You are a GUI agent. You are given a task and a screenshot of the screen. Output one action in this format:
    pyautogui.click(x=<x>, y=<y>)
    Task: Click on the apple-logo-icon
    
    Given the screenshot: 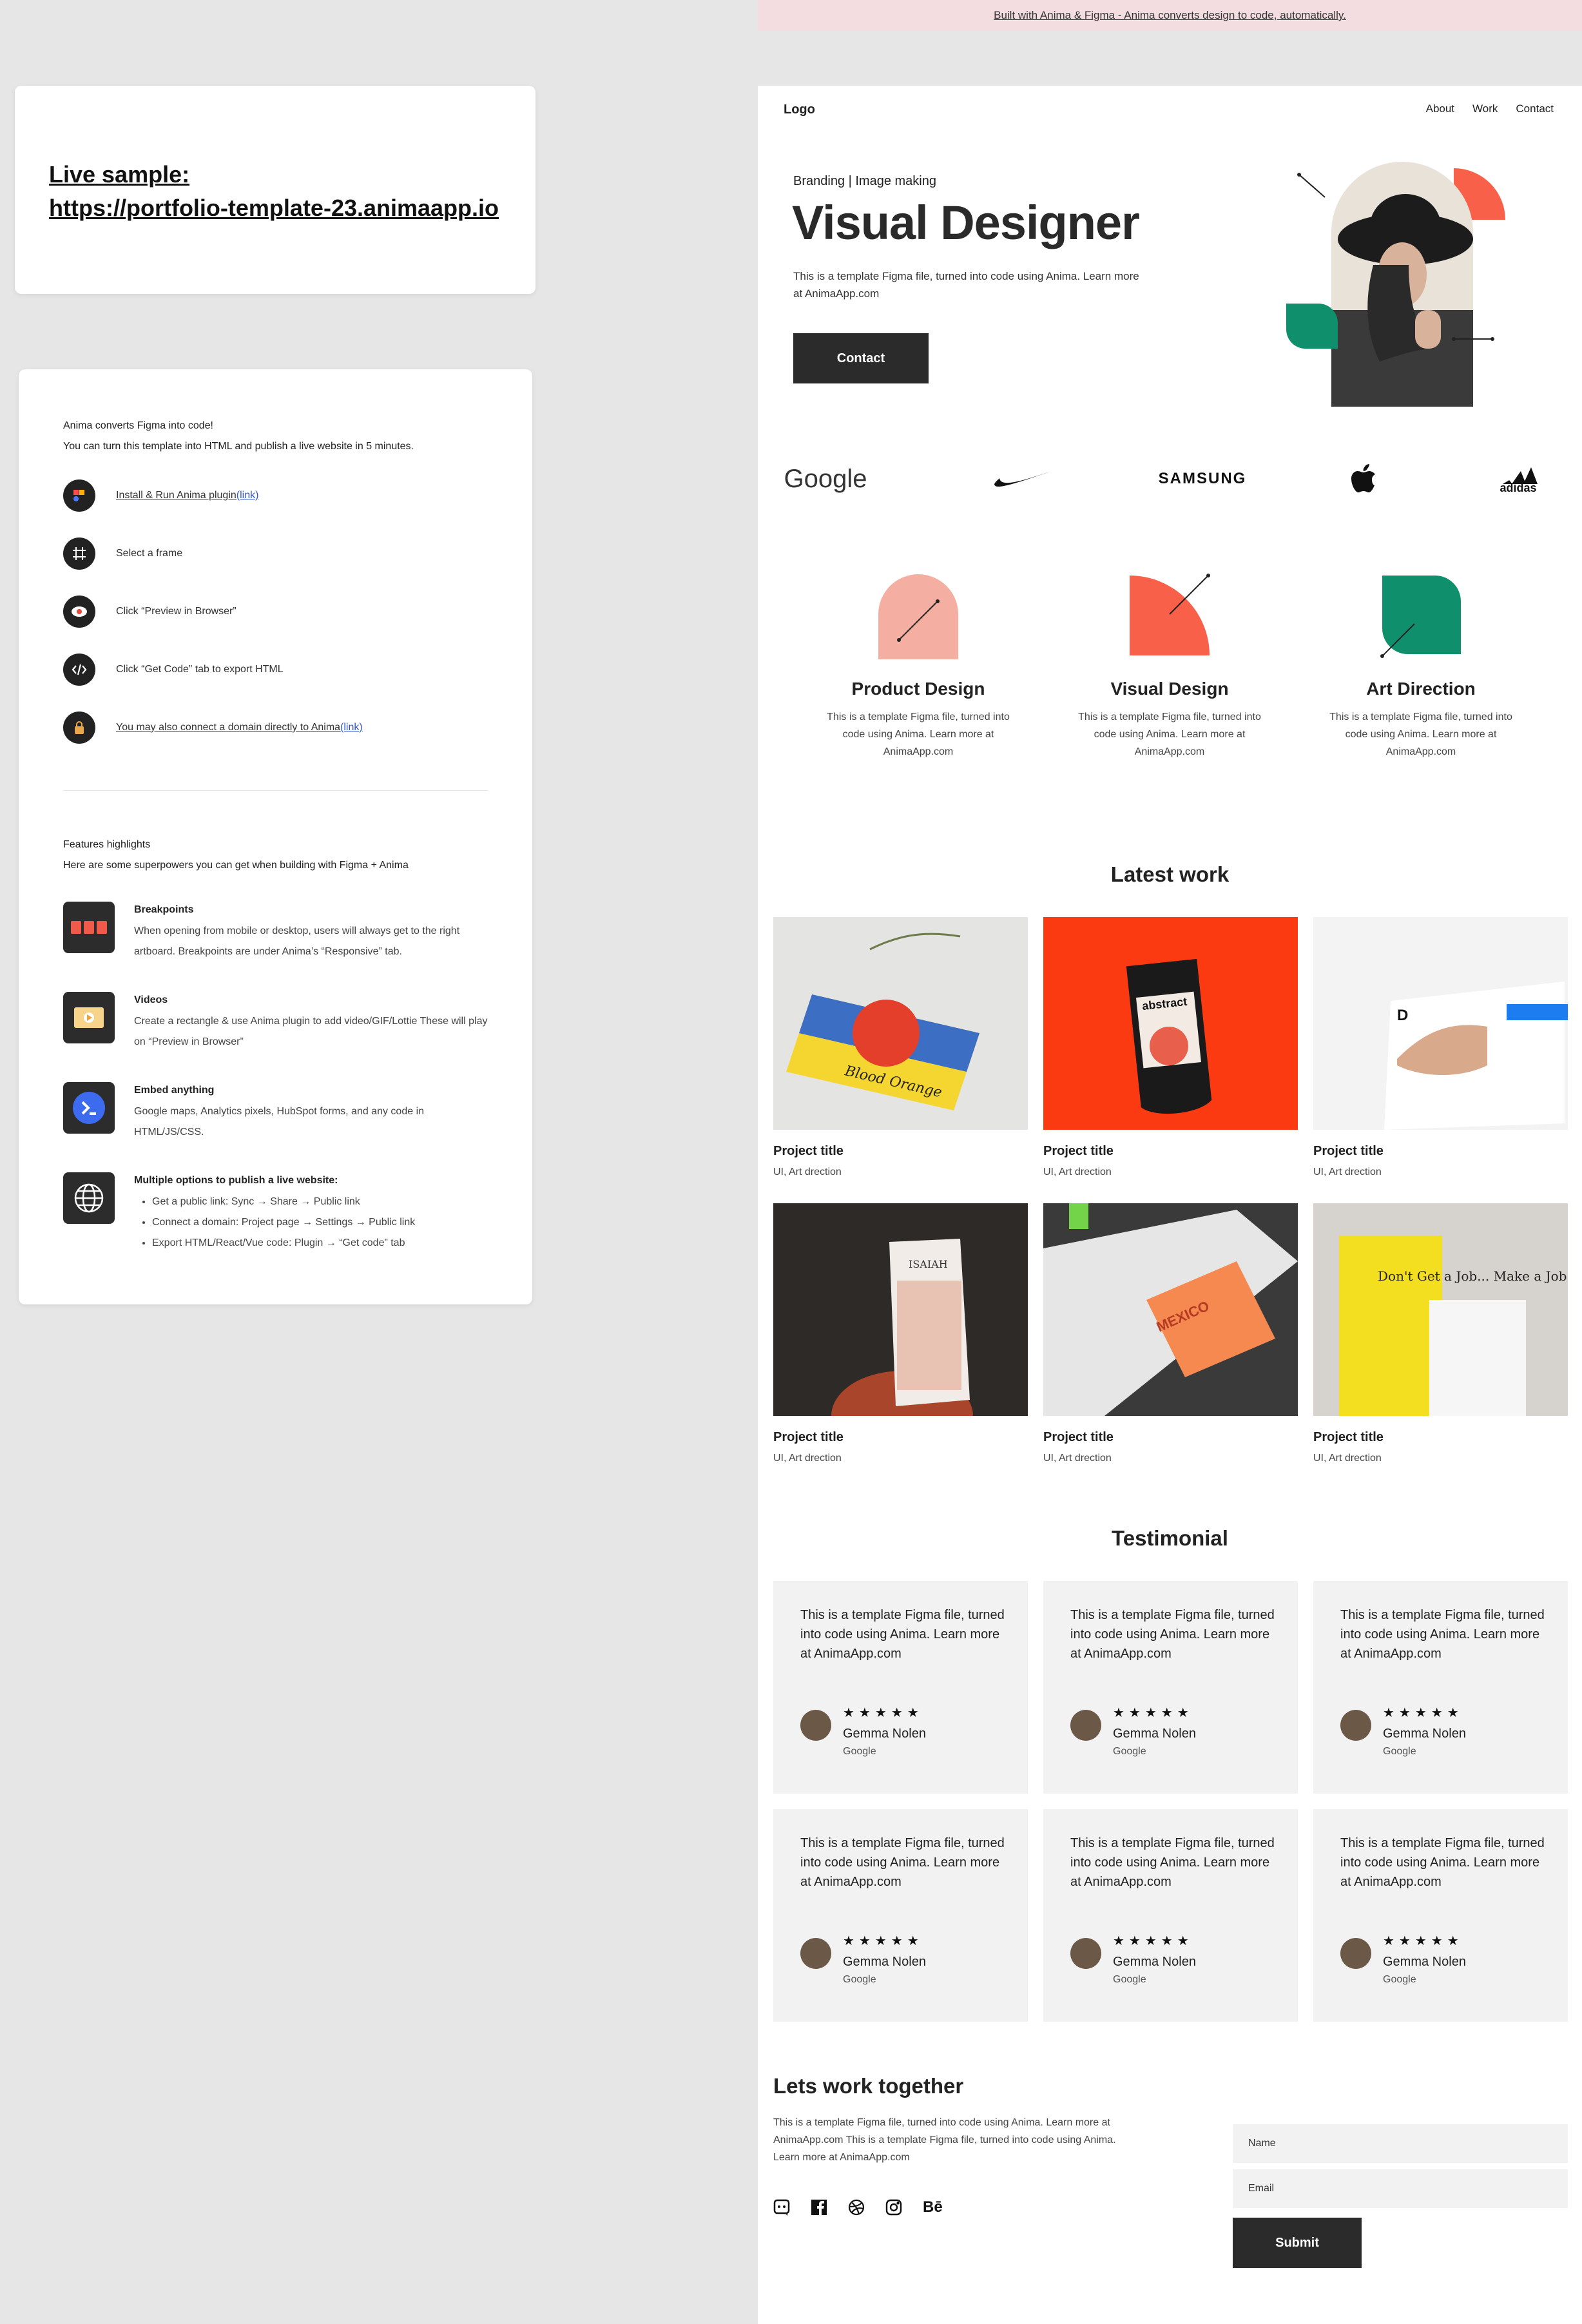 What is the action you would take?
    pyautogui.click(x=1363, y=479)
    